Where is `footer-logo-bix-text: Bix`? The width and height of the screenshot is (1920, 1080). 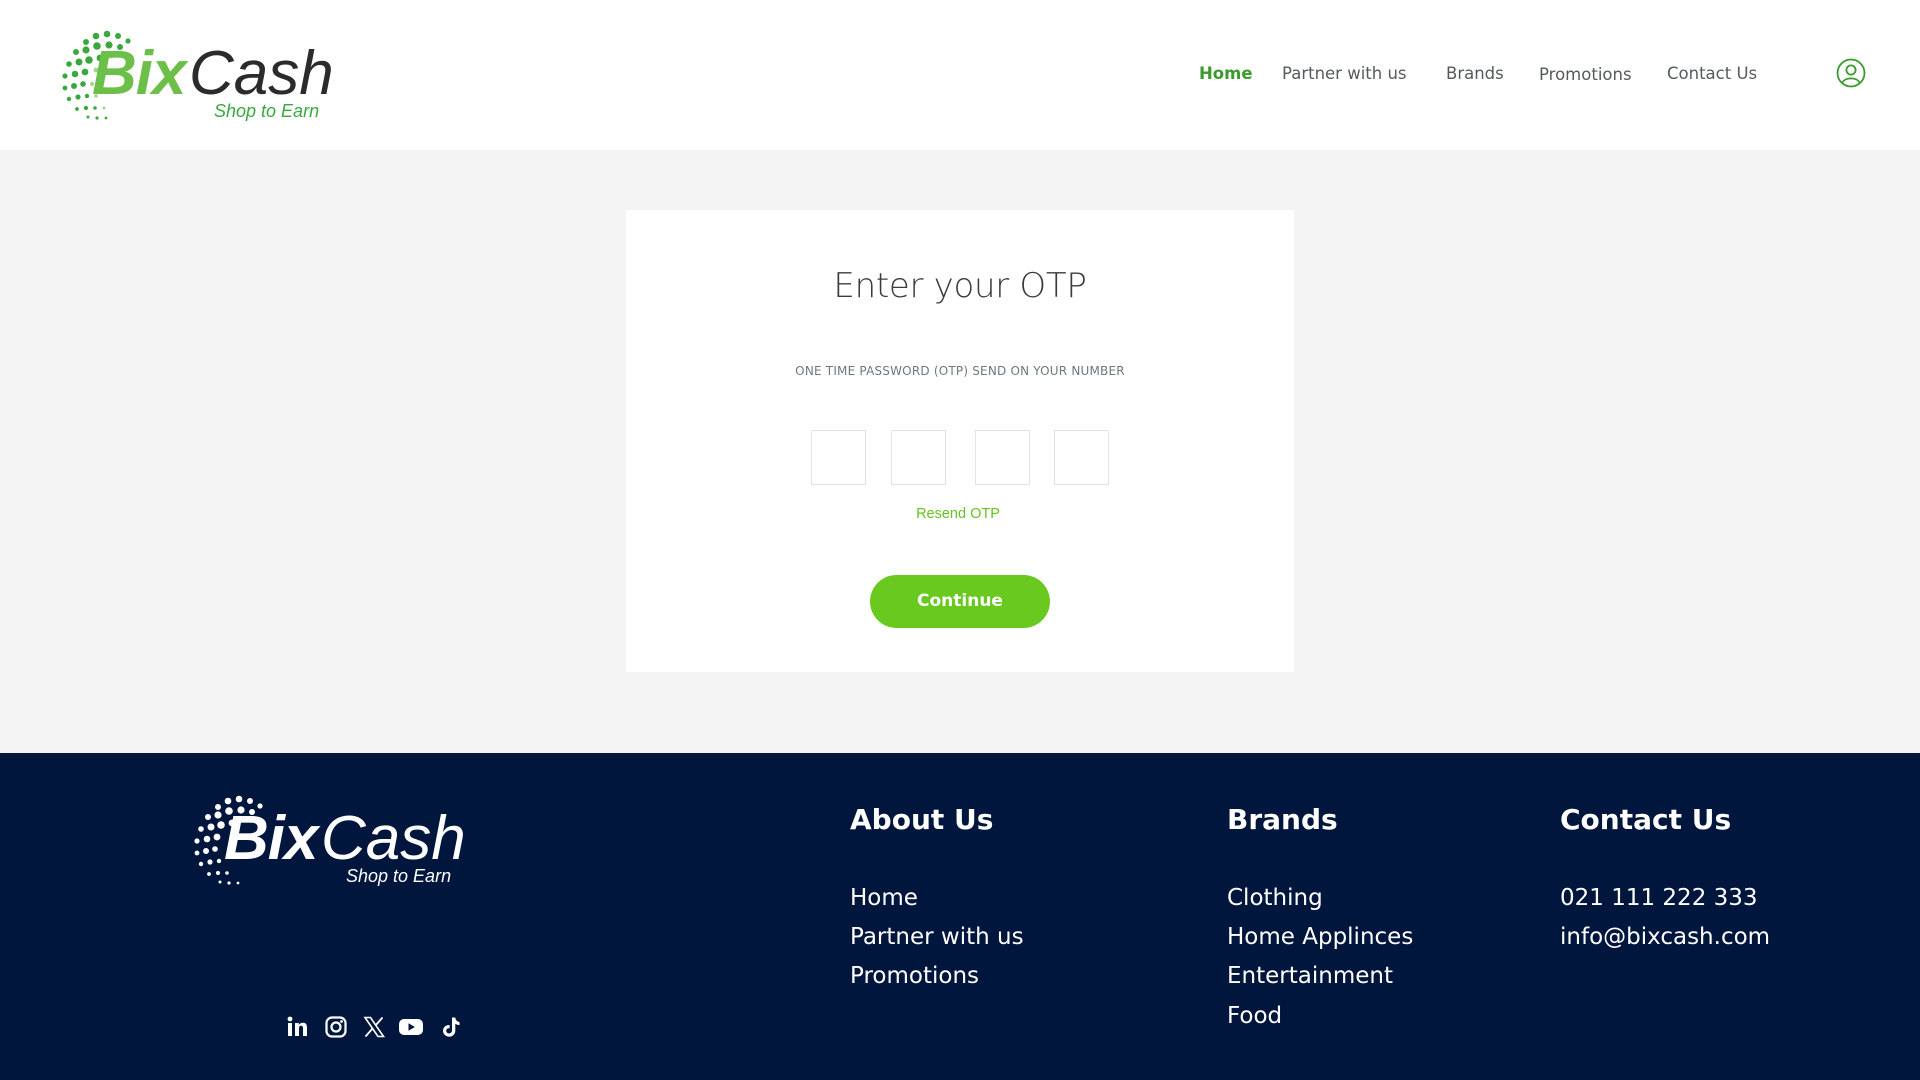 footer-logo-bix-text: Bix is located at coordinates (271, 838).